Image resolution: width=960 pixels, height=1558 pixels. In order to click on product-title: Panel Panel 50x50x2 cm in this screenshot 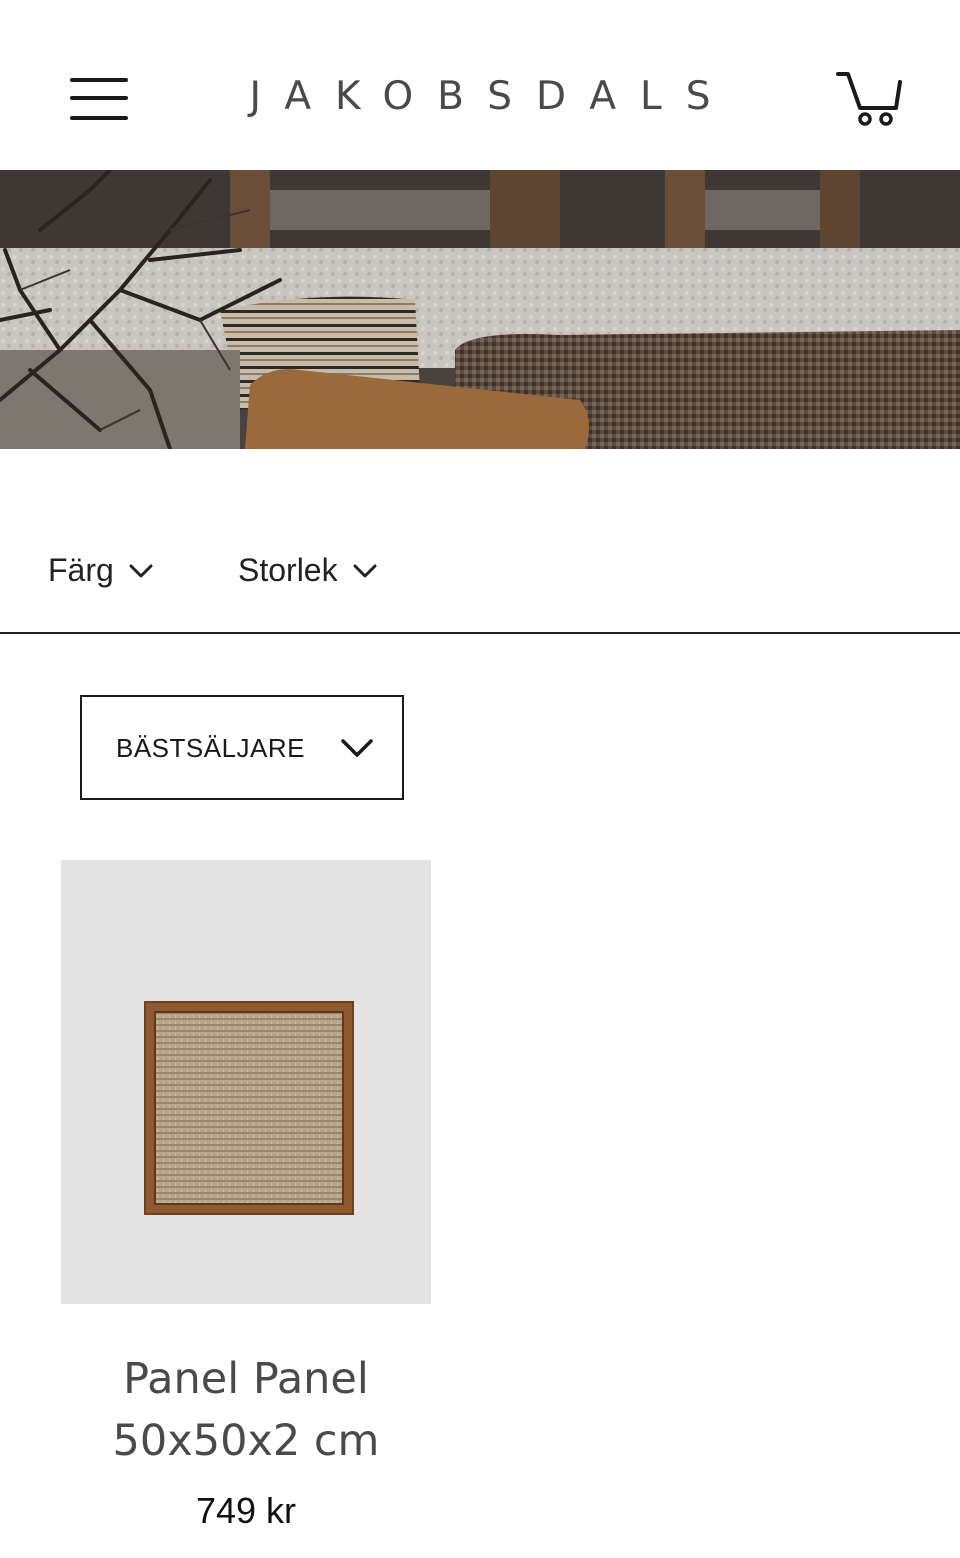, I will do `click(246, 1410)`.